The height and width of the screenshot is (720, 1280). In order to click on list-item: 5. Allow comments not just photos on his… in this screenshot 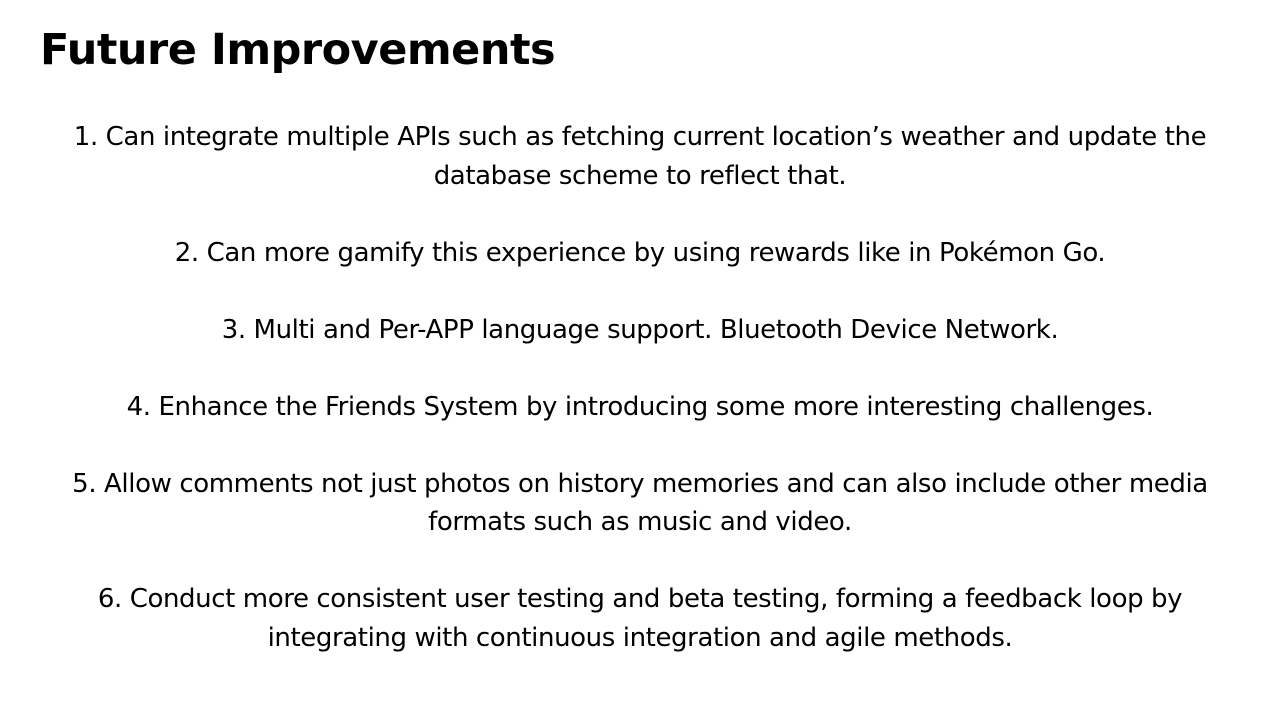, I will do `click(640, 503)`.